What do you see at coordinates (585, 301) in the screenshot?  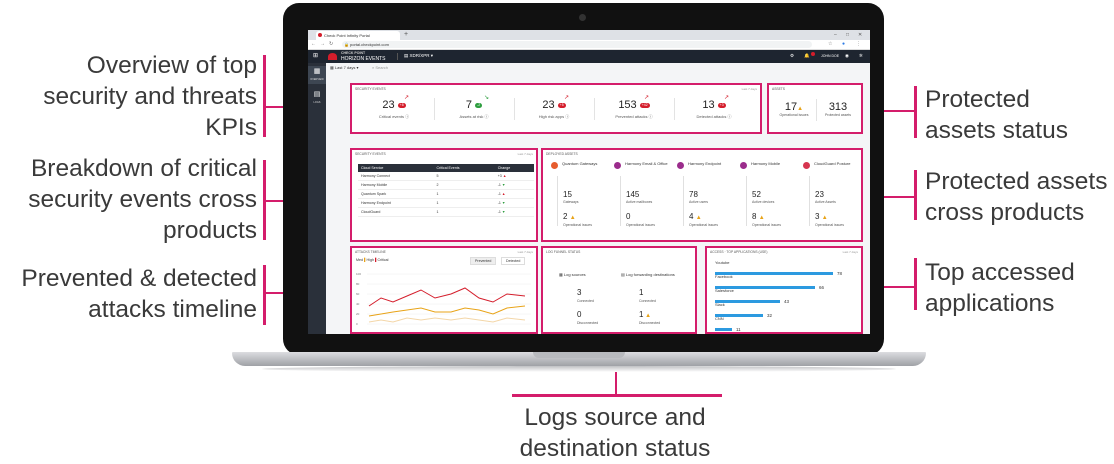 I see `connected-label: Connected` at bounding box center [585, 301].